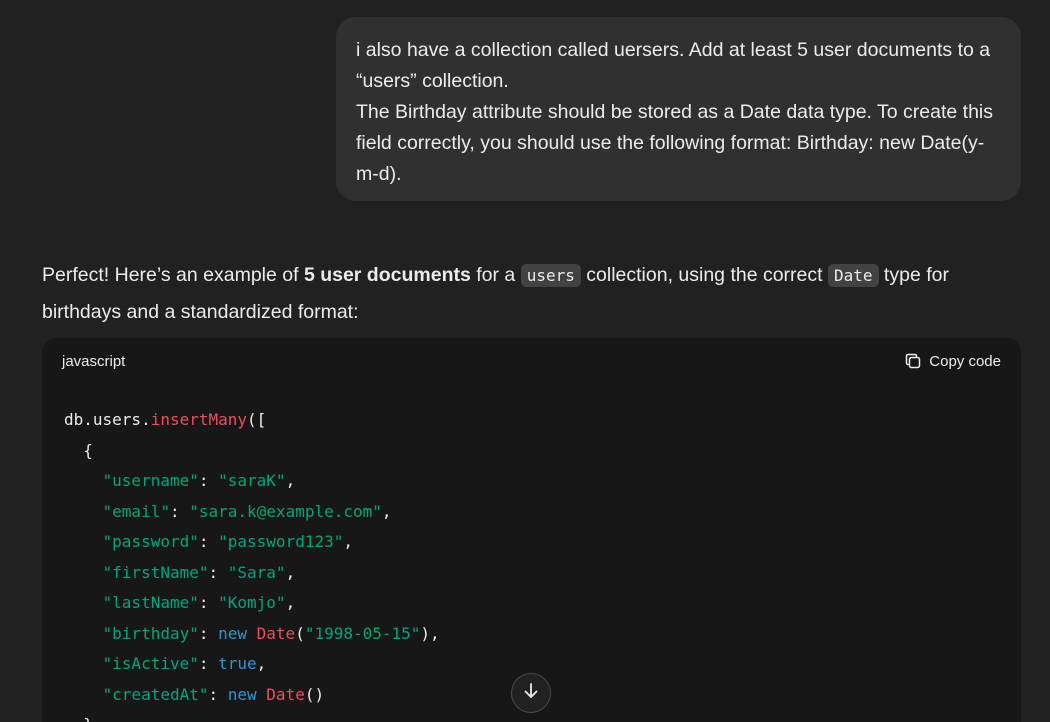  I want to click on arrow-down-icon, so click(531, 693).